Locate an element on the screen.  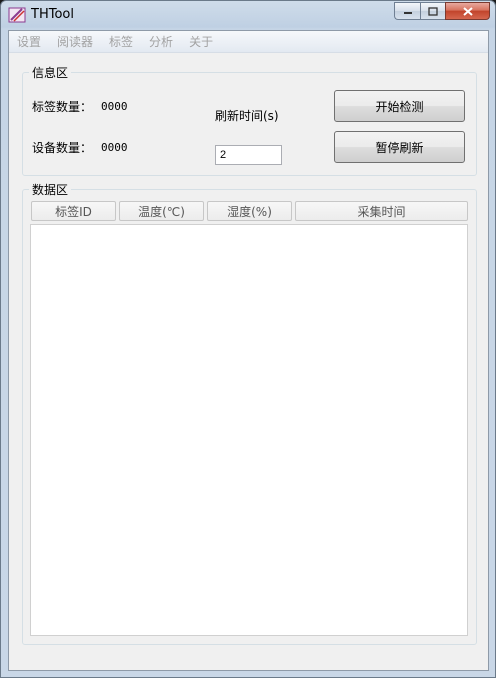
data-group-title: 数据区 is located at coordinates (50, 189).